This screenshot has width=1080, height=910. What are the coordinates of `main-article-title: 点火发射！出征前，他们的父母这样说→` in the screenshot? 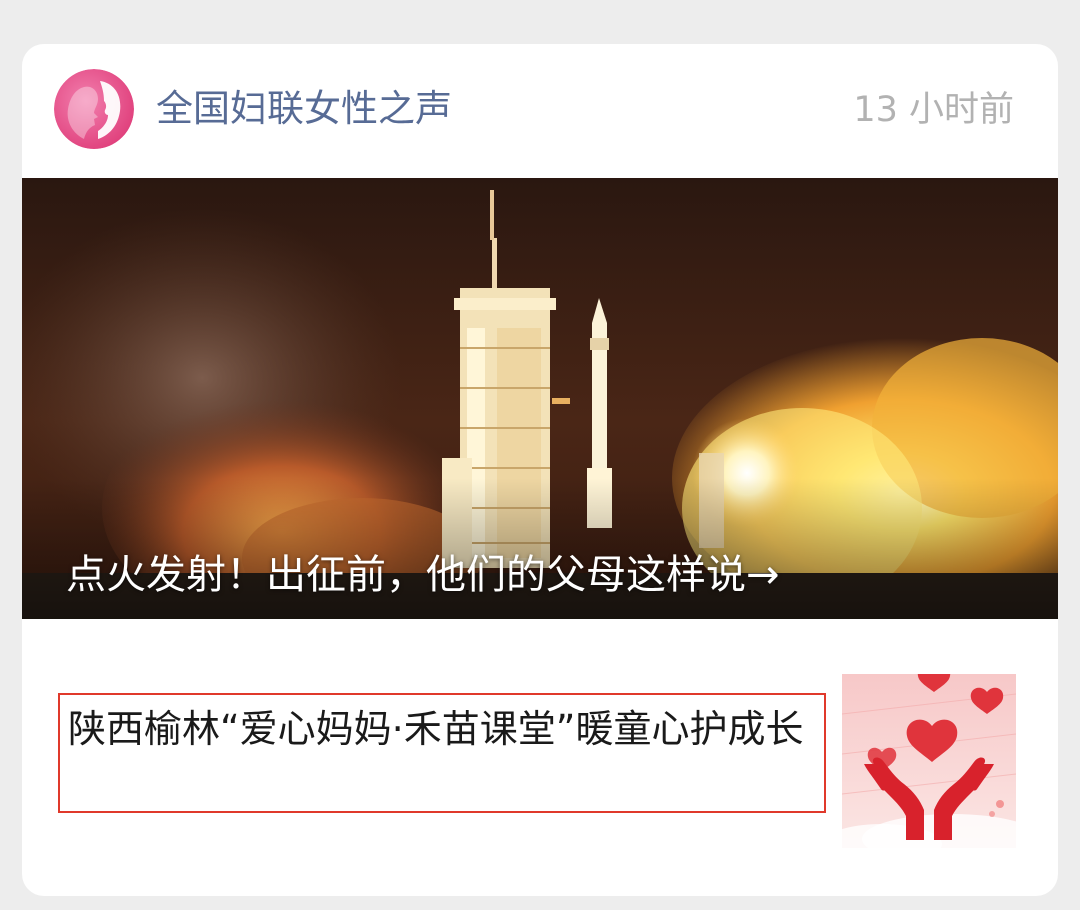 It's located at (423, 575).